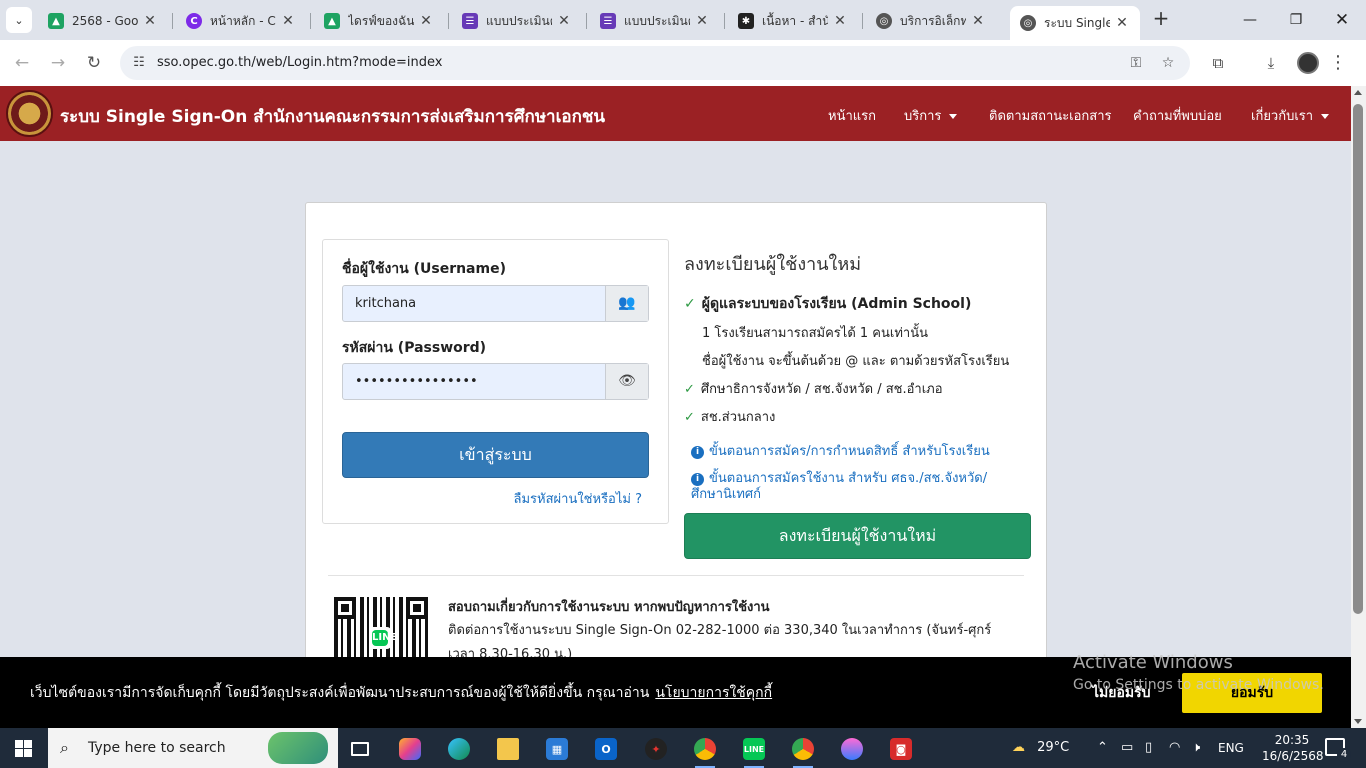 The image size is (1366, 768). Describe the element at coordinates (1177, 115) in the screenshot. I see `nav-faq: คำถามที่พบบ่อย` at that location.